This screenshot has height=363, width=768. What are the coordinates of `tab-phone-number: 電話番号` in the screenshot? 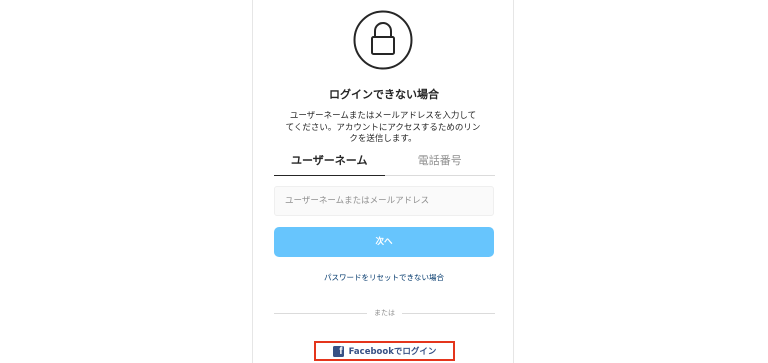 It's located at (439, 163).